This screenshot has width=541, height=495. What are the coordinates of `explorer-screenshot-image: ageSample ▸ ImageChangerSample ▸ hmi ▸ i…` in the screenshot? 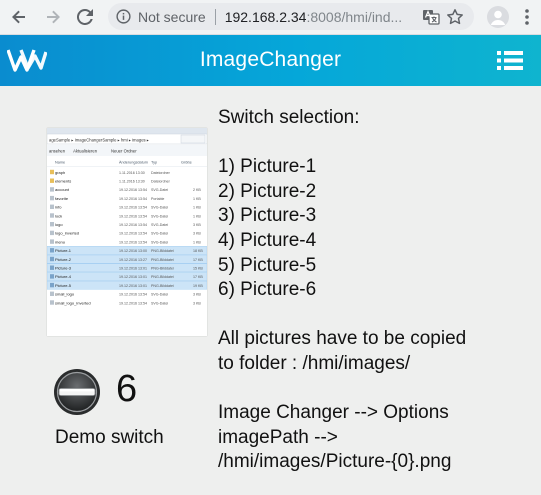 It's located at (127, 232).